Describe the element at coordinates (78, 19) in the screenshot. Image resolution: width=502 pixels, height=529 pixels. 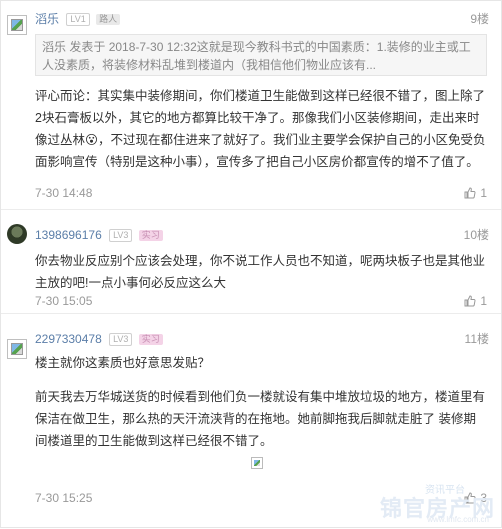
I see `level-badge: LV1` at that location.